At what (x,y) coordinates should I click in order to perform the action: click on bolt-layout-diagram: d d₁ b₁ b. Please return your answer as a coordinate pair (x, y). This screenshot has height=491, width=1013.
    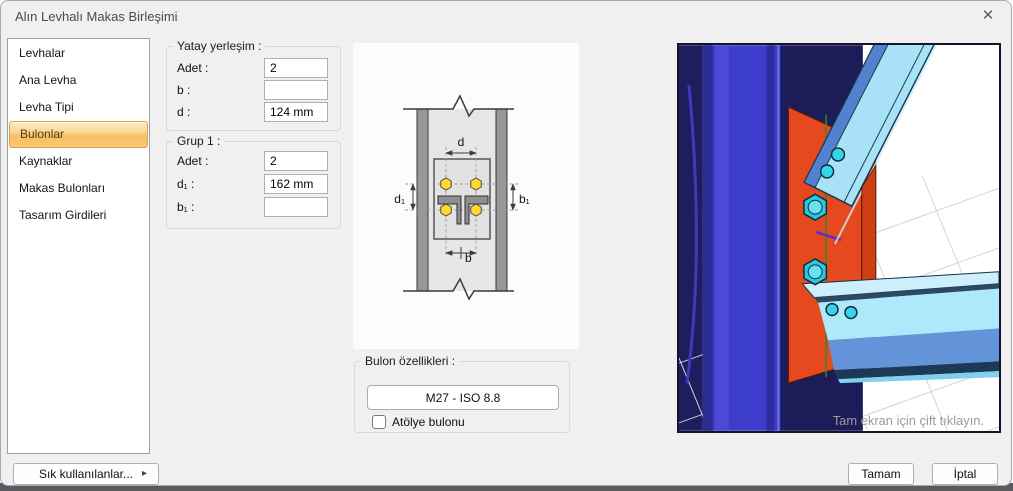
    Looking at the image, I should click on (466, 196).